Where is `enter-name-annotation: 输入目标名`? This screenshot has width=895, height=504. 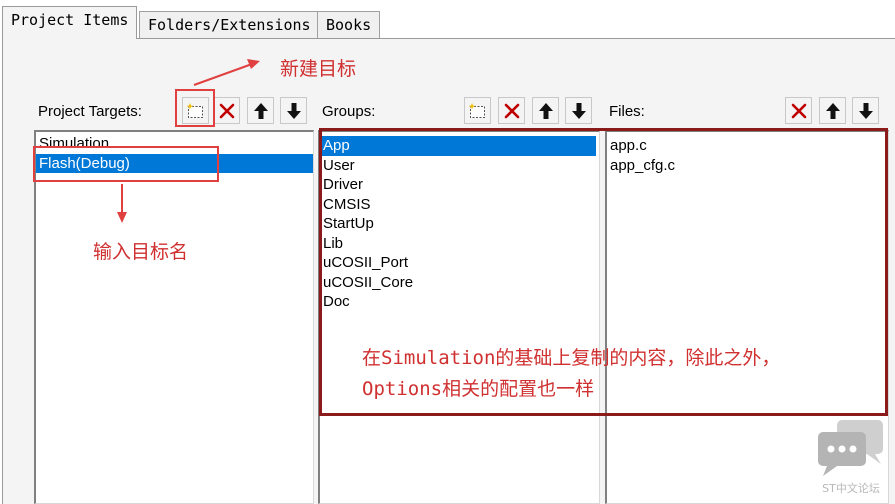
enter-name-annotation: 输入目标名 is located at coordinates (141, 252).